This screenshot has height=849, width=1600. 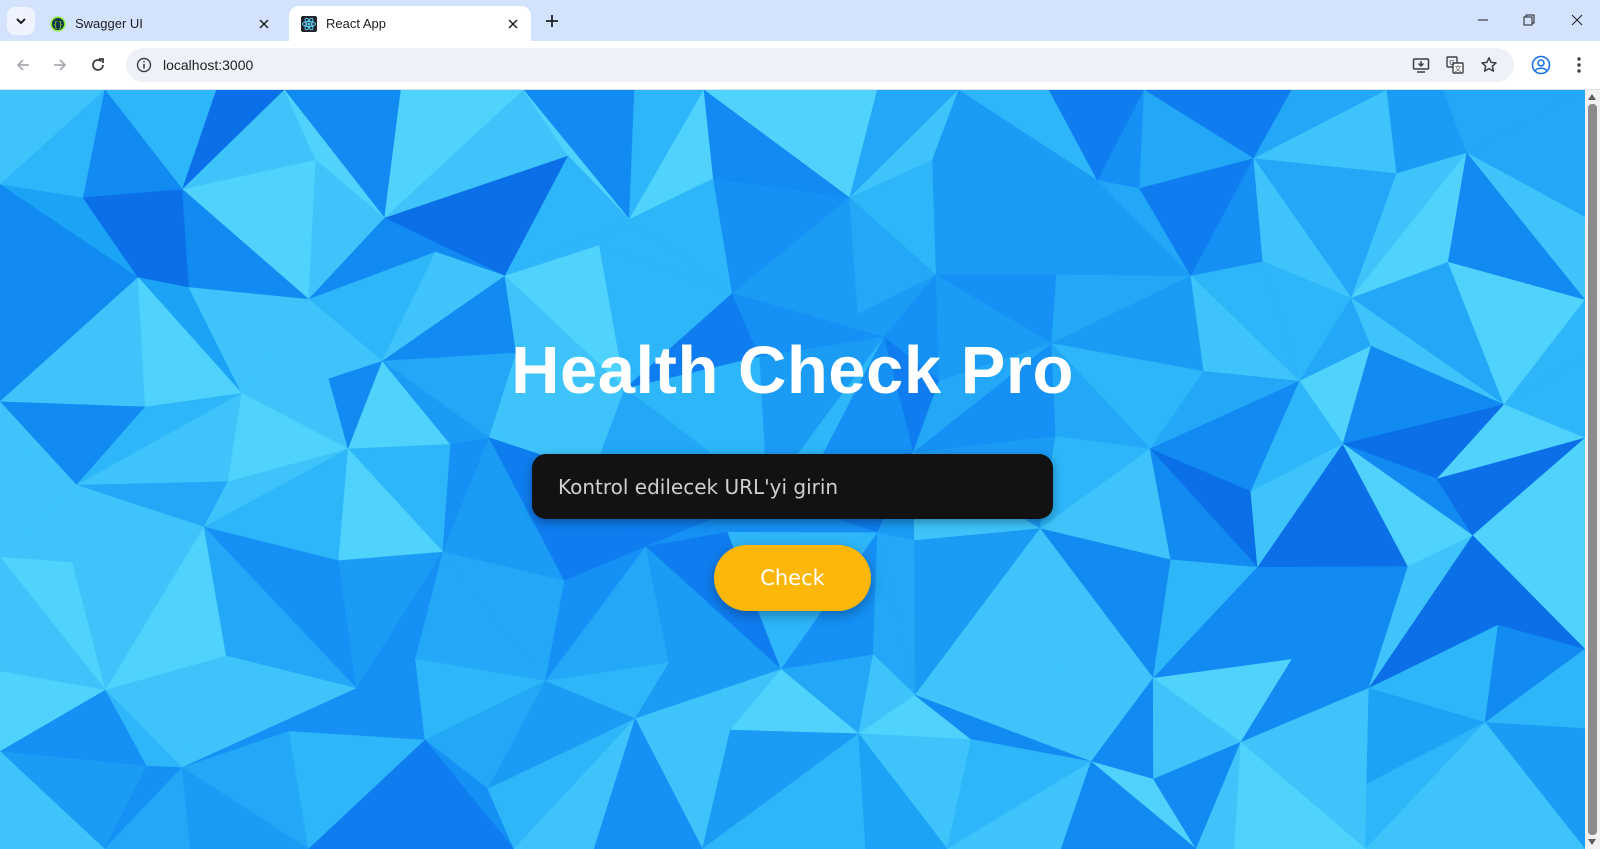 I want to click on forward-button, so click(x=60, y=65).